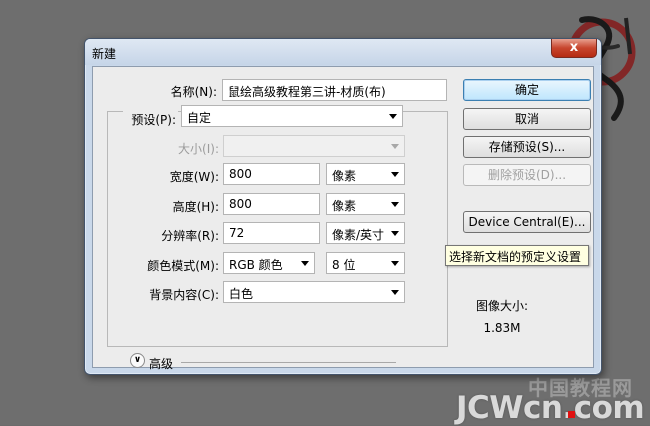 The height and width of the screenshot is (426, 650). I want to click on watermark-red-dot, so click(571, 414).